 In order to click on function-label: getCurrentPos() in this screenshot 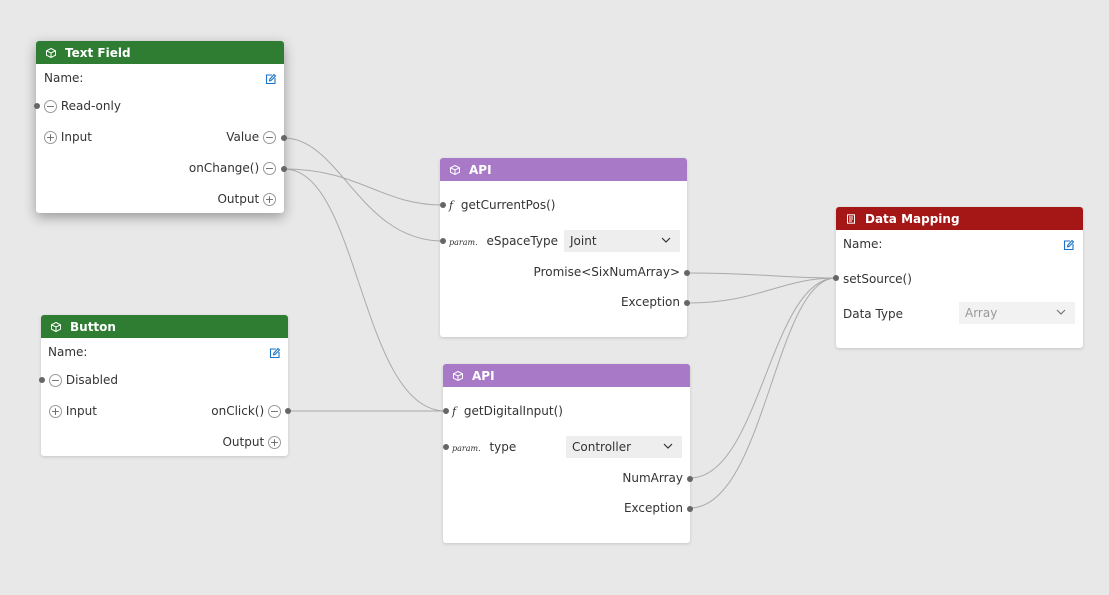, I will do `click(508, 205)`.